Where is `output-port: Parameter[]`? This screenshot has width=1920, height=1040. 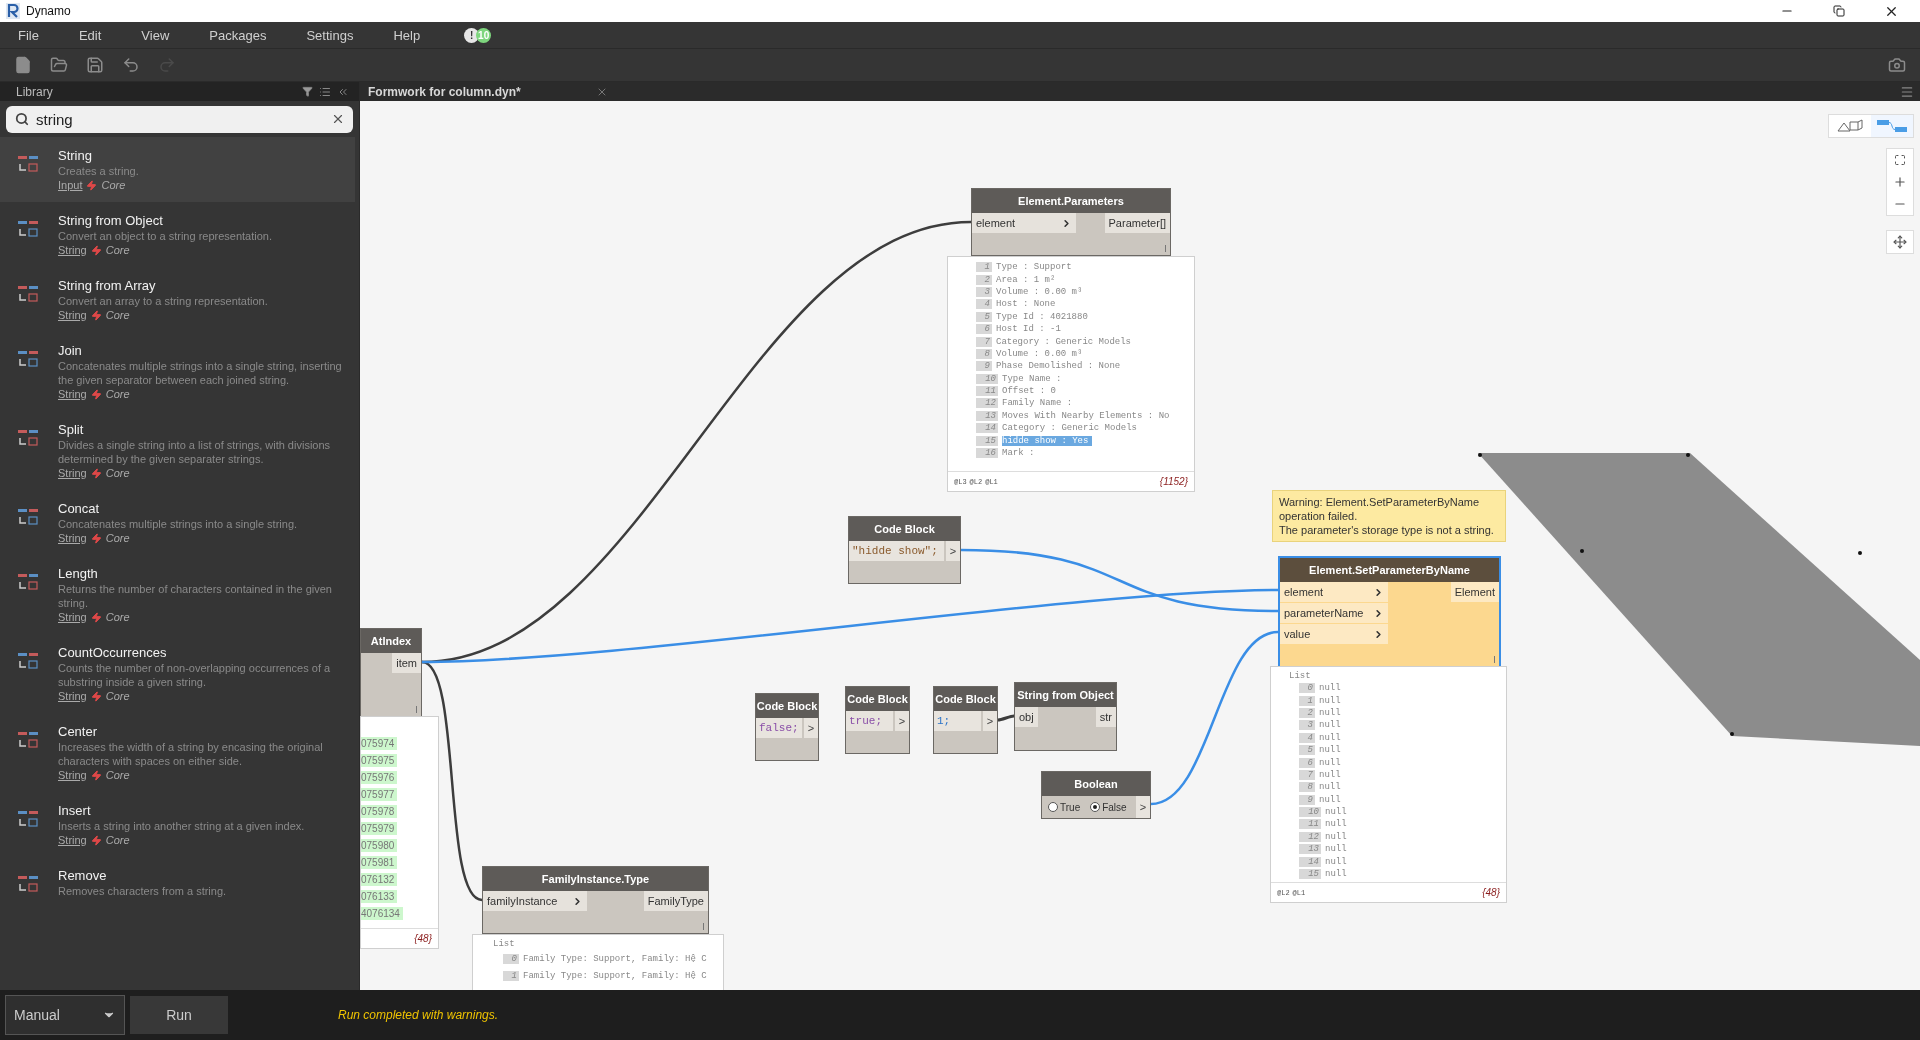 output-port: Parameter[] is located at coordinates (1137, 223).